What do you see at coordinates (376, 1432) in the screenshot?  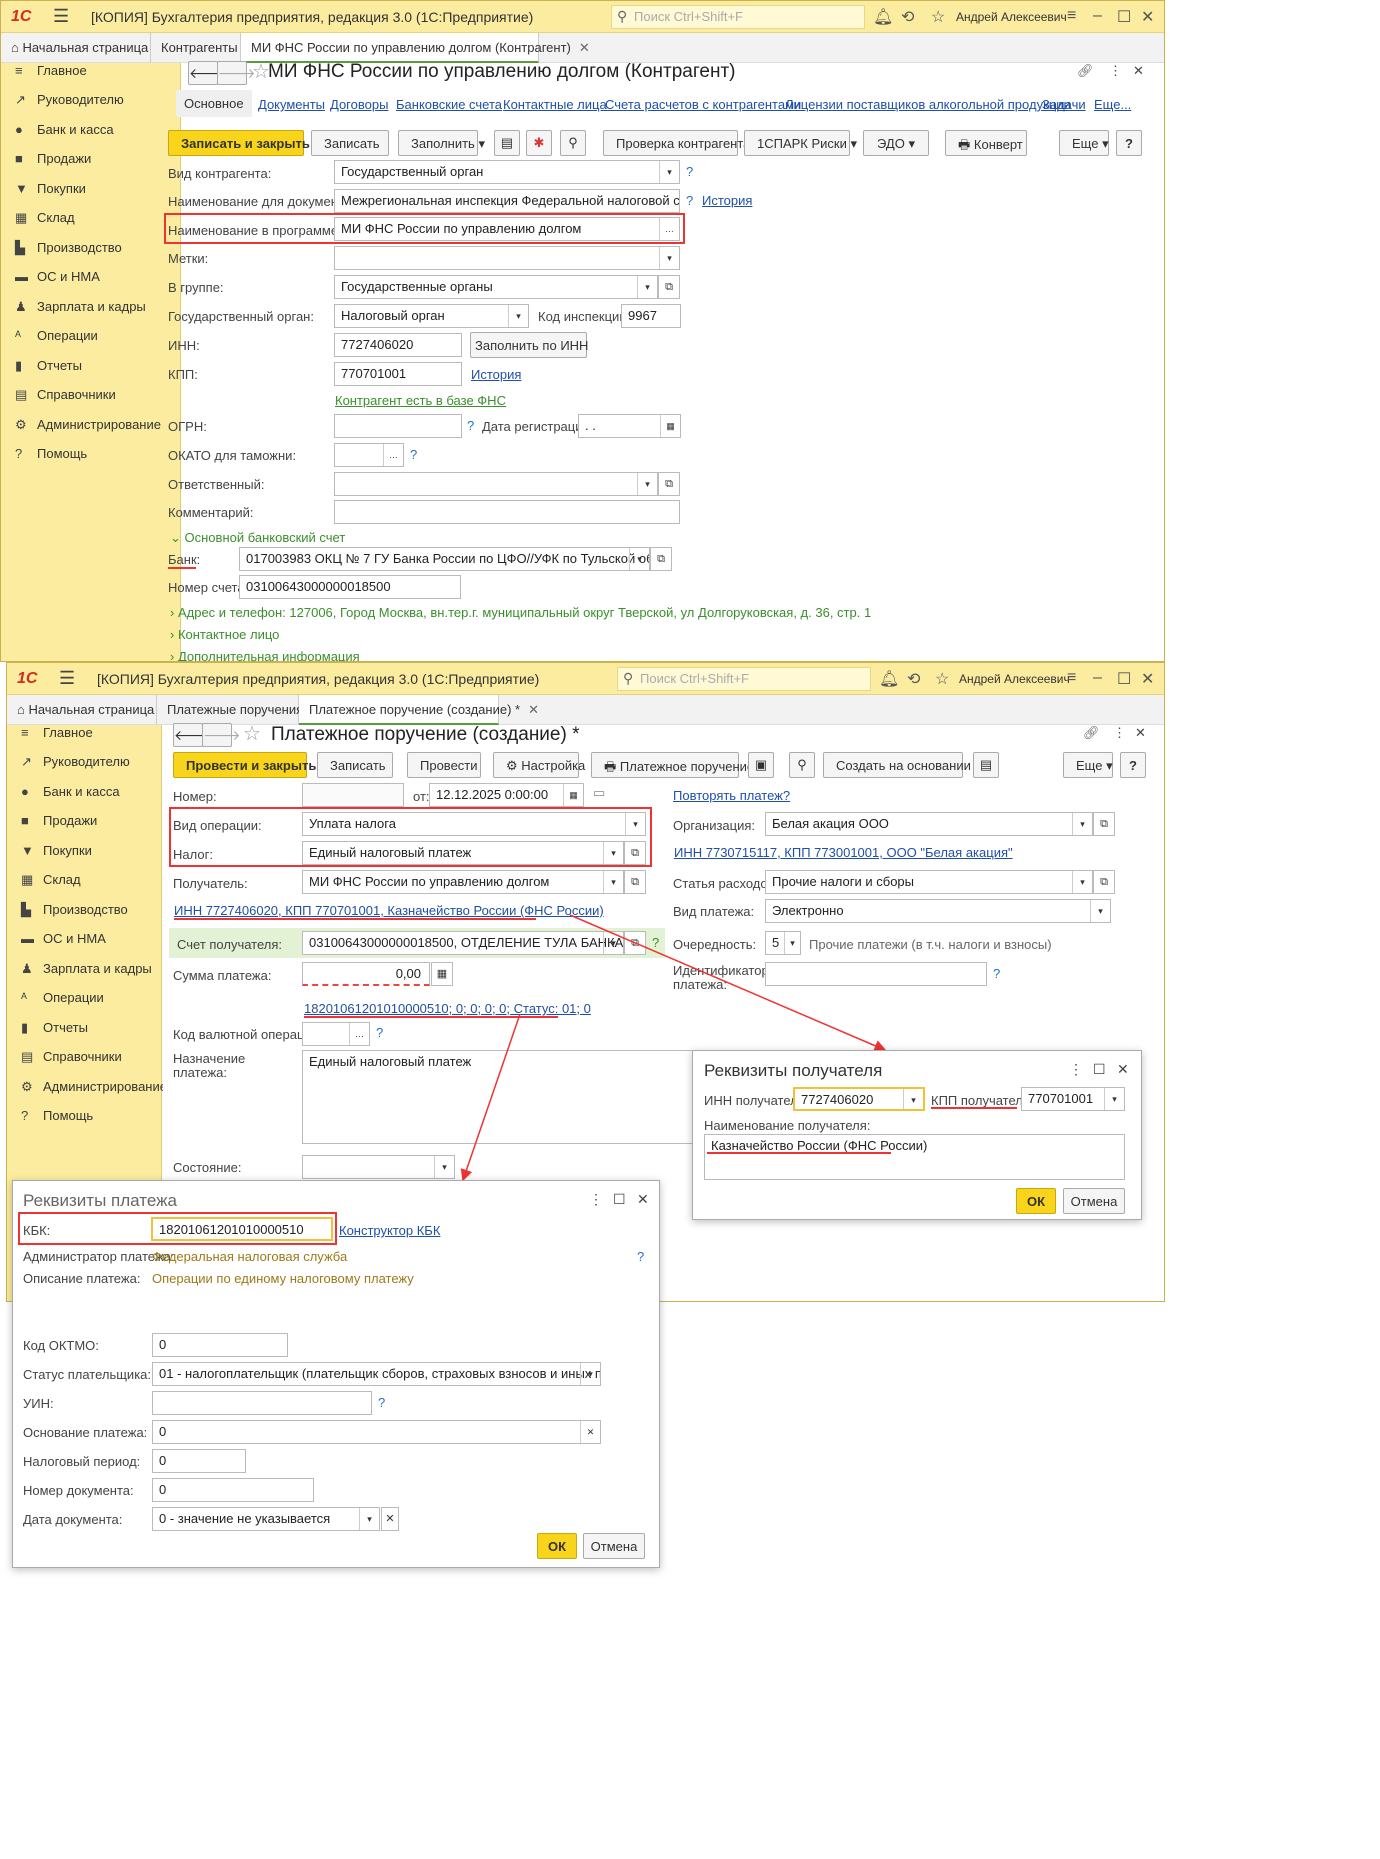 I see `basis-field: 0 ✕` at bounding box center [376, 1432].